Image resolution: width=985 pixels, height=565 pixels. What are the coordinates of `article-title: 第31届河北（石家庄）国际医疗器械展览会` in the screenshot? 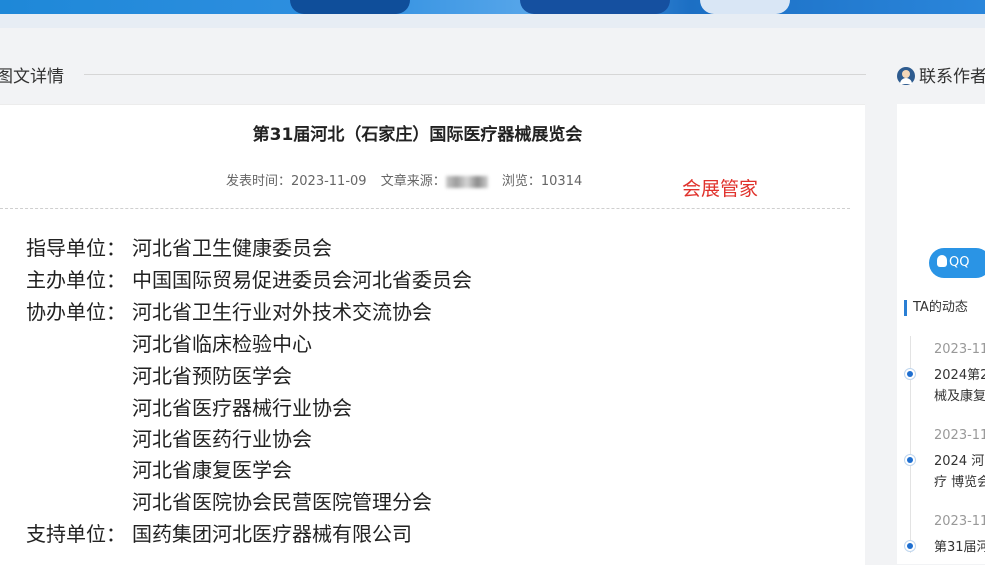 It's located at (417, 135).